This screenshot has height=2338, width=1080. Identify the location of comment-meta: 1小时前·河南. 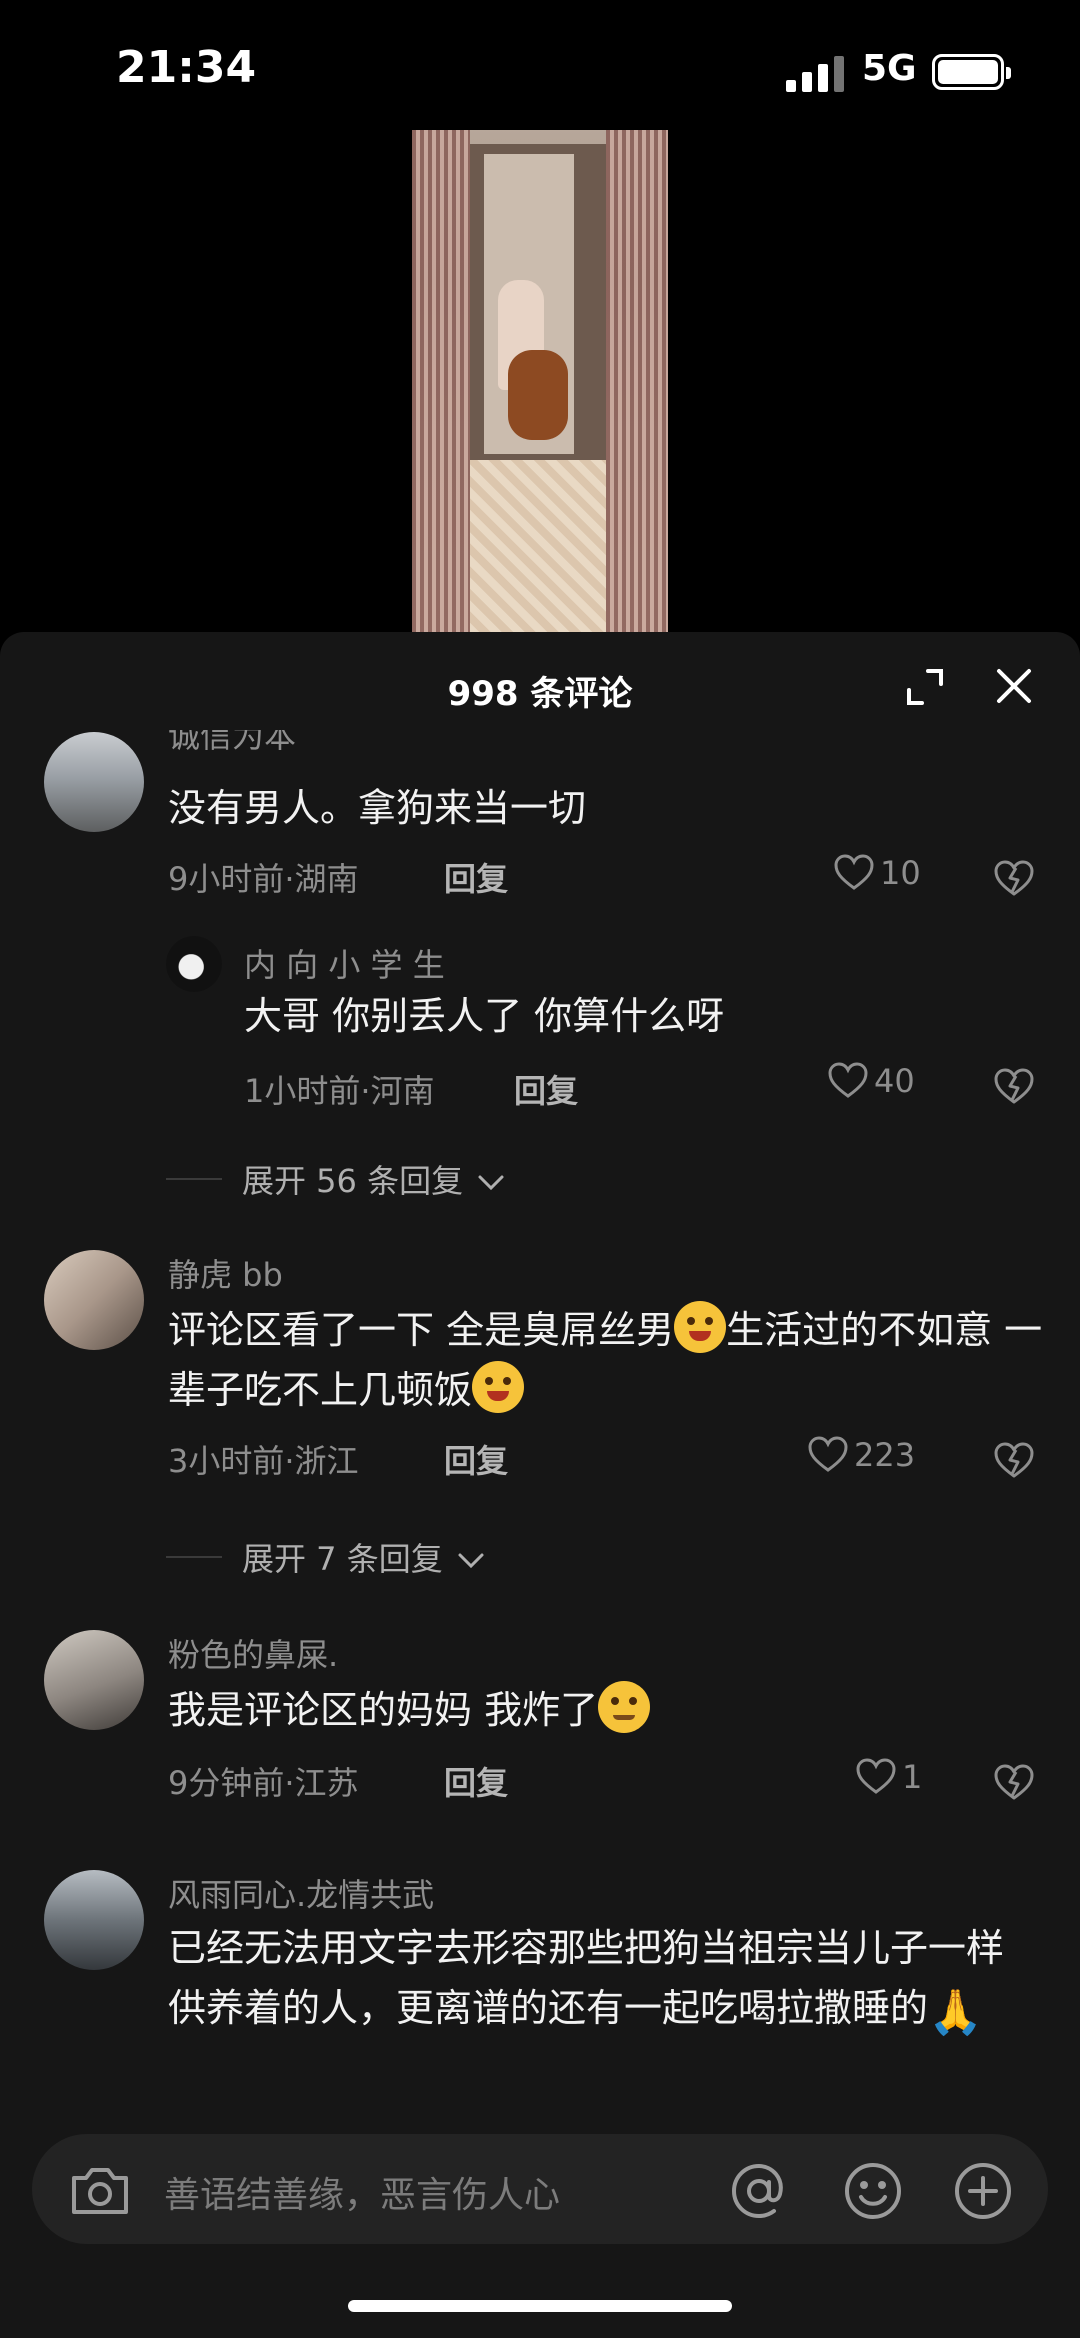
(339, 1091).